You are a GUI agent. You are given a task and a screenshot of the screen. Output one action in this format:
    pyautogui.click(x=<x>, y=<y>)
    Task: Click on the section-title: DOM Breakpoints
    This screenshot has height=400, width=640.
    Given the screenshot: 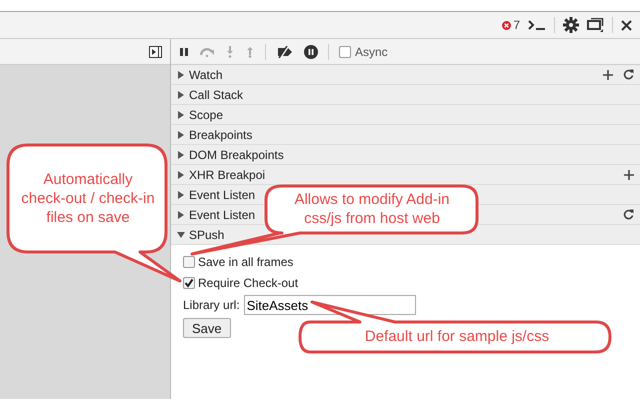 What is the action you would take?
    pyautogui.click(x=236, y=155)
    